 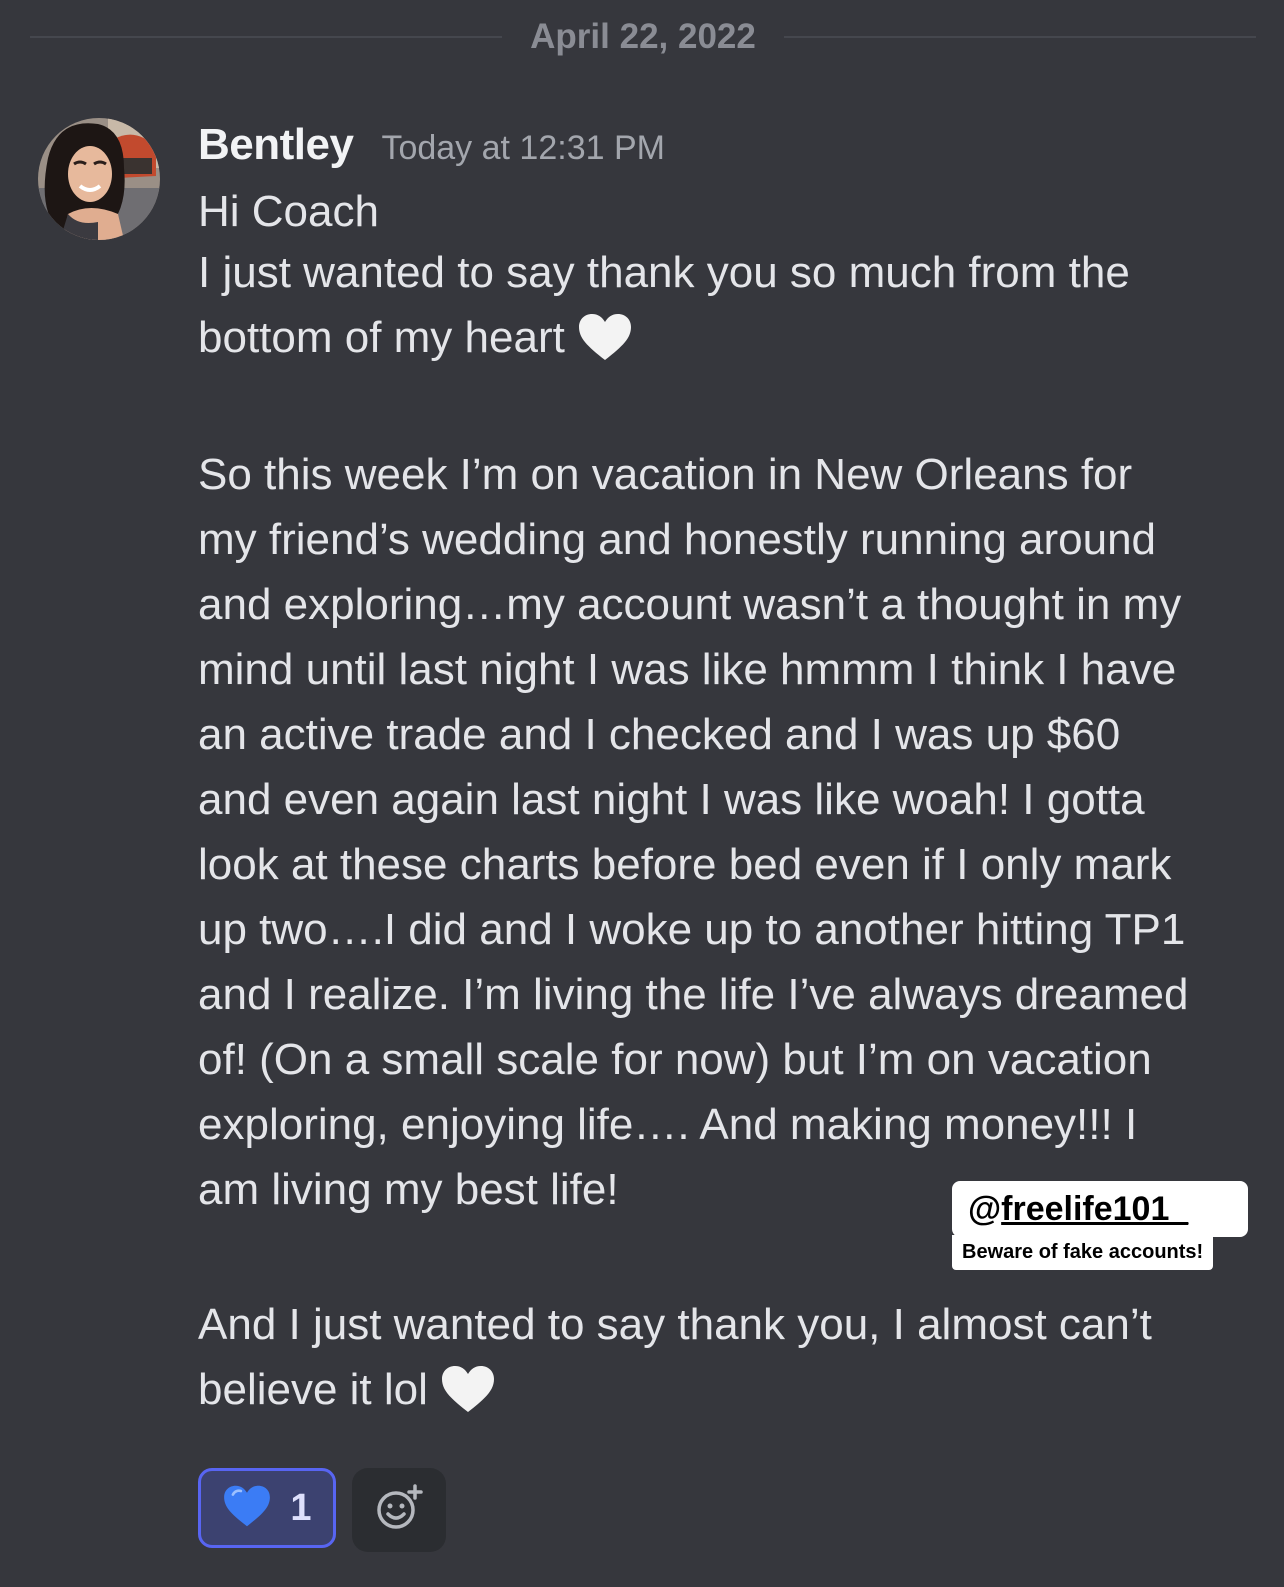 I want to click on reaction-bar: 1, so click(x=322, y=1510).